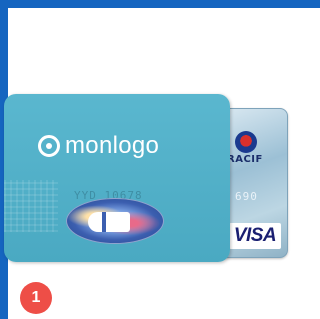  I want to click on front-card-logo: monlogo, so click(98, 146).